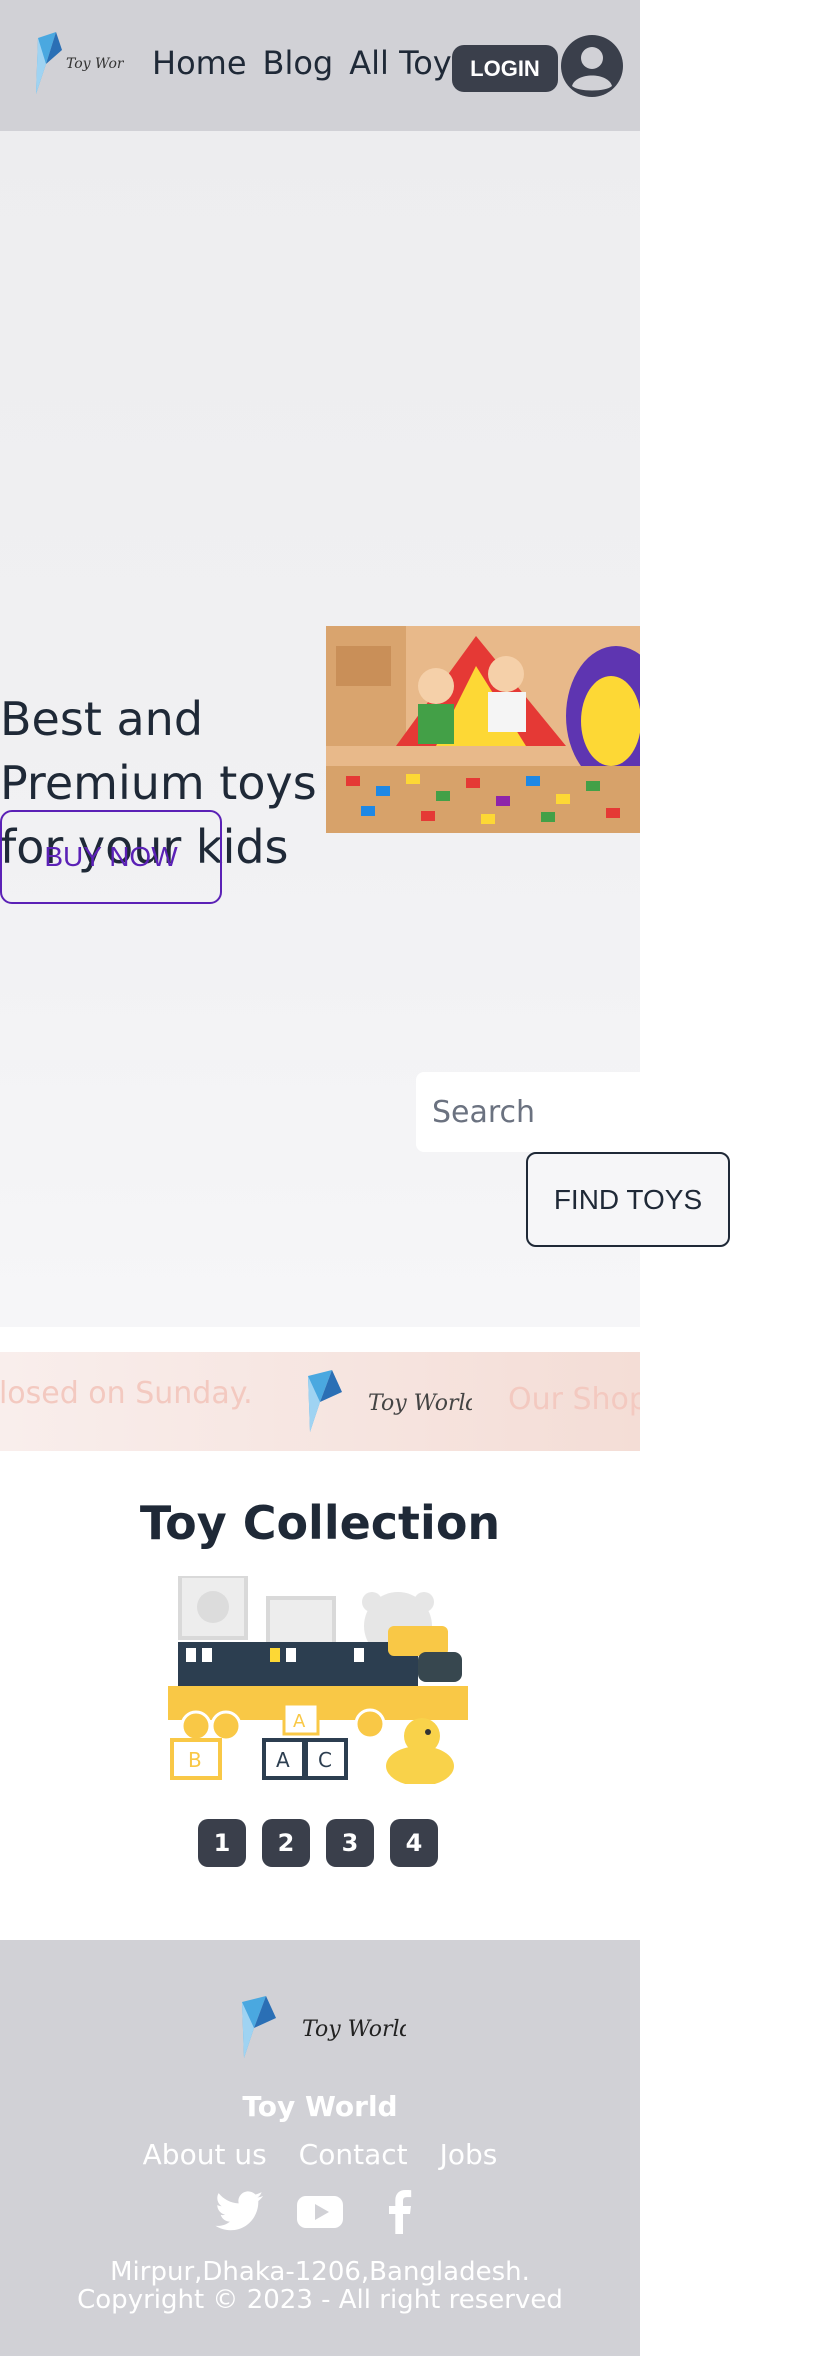 The image size is (832, 2356). Describe the element at coordinates (592, 66) in the screenshot. I see `user-avatar-icon` at that location.